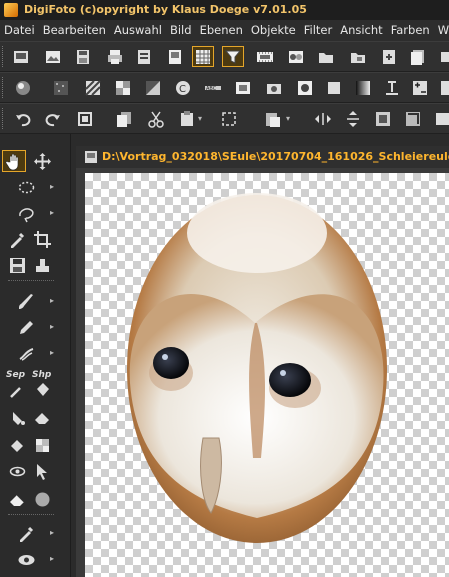  Describe the element at coordinates (318, 30) in the screenshot. I see `menu-filter: Filter` at that location.